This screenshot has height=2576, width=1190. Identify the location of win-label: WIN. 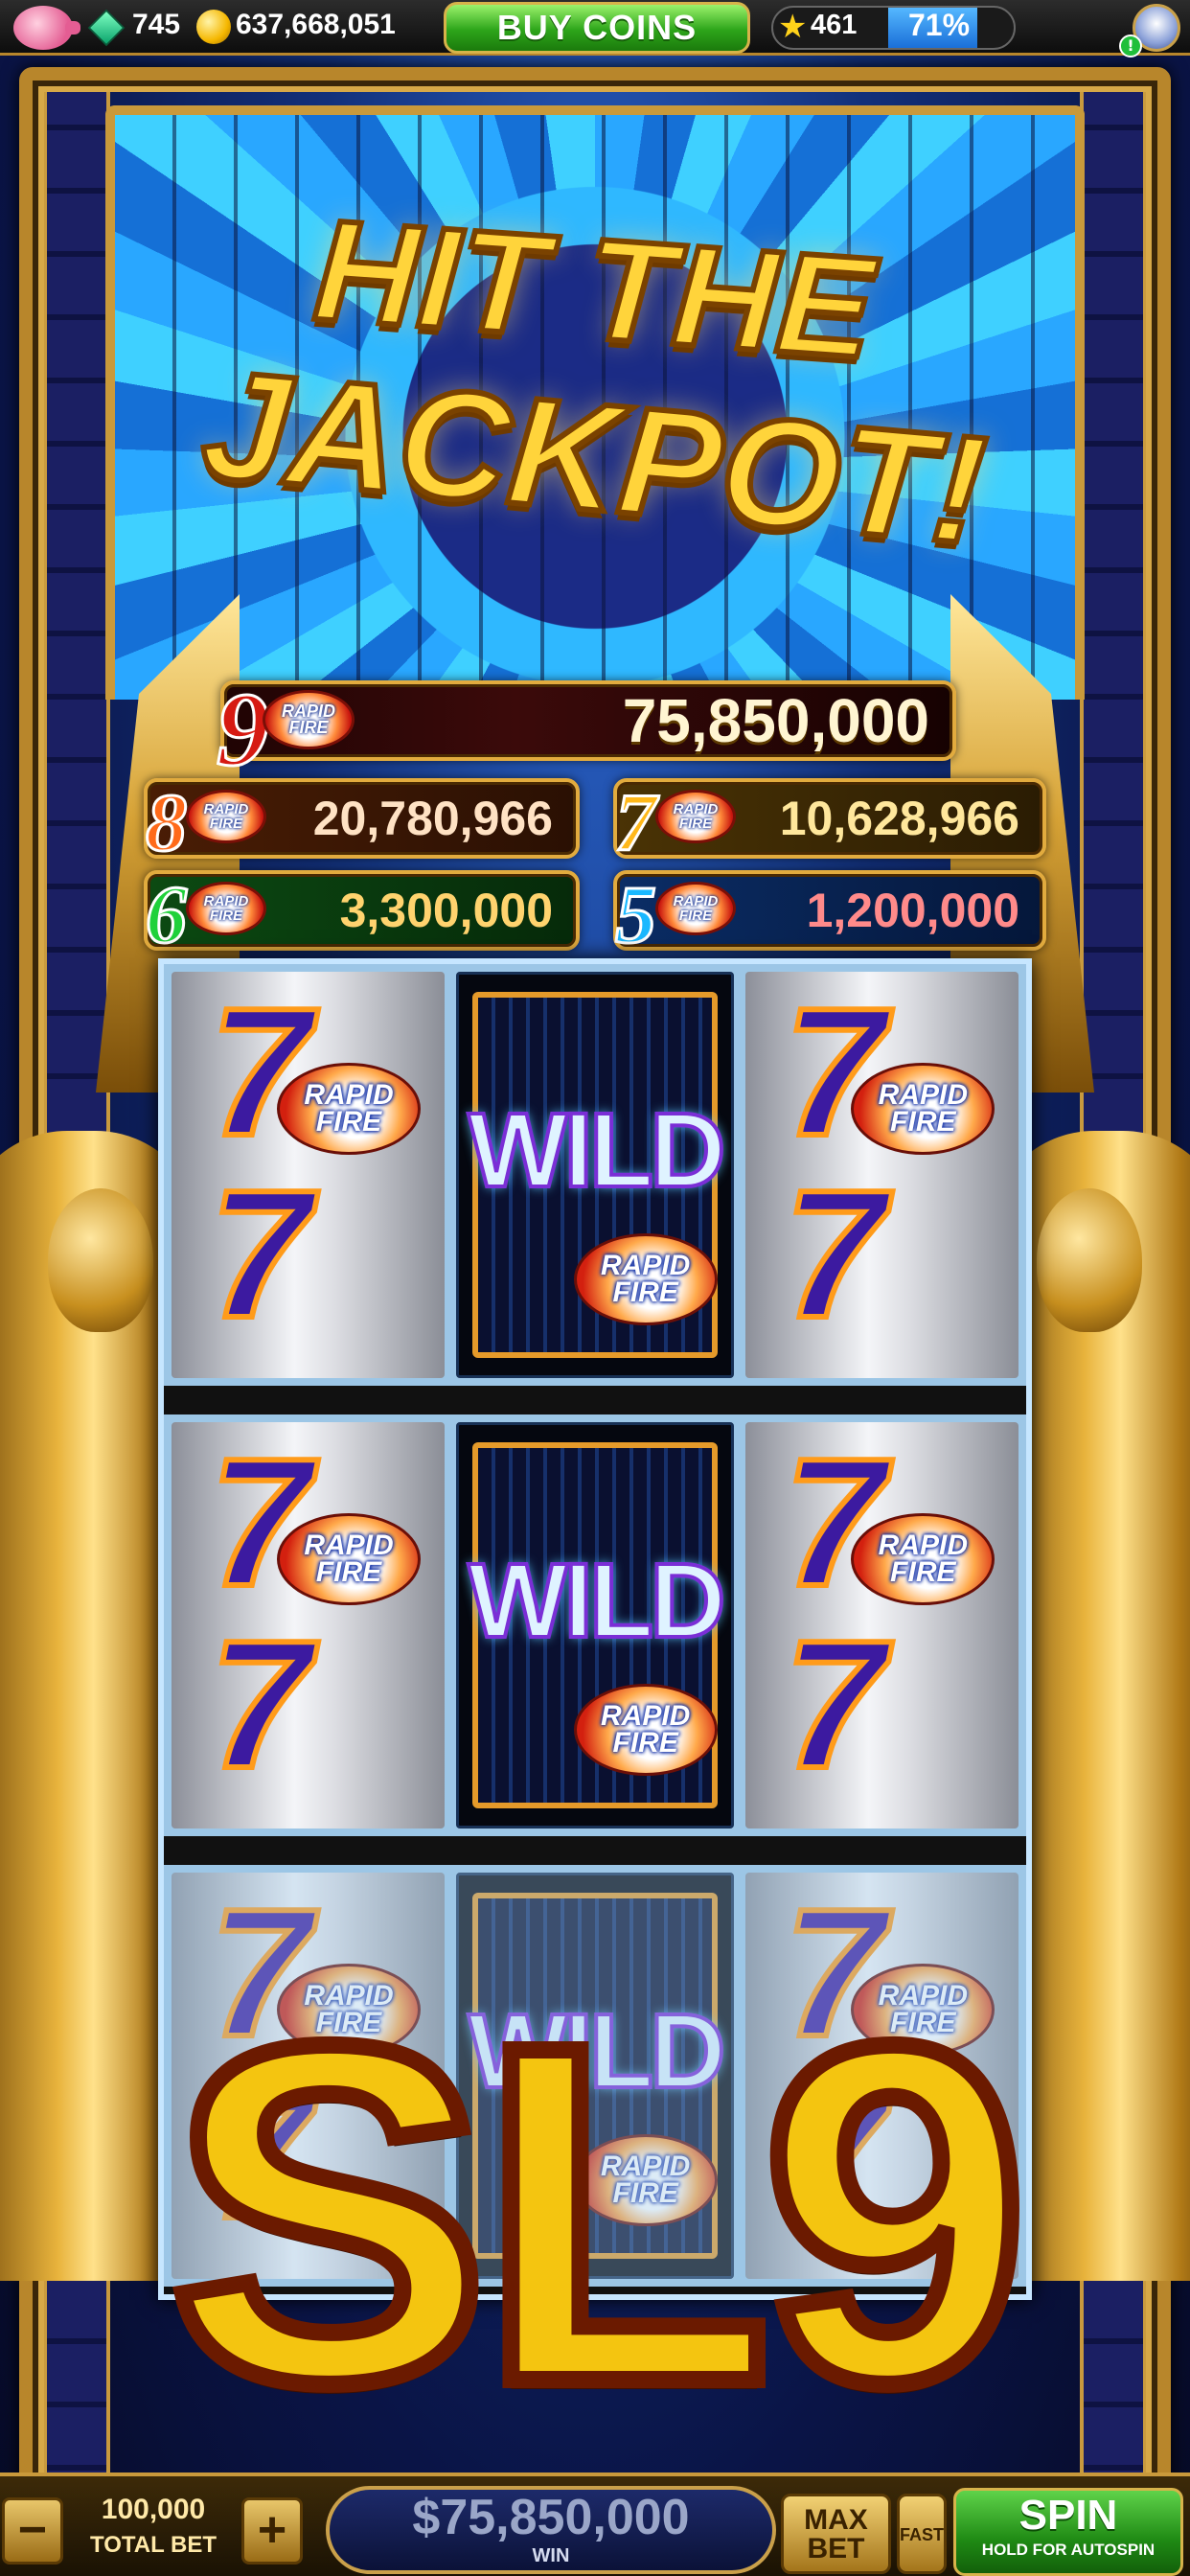
(551, 2555).